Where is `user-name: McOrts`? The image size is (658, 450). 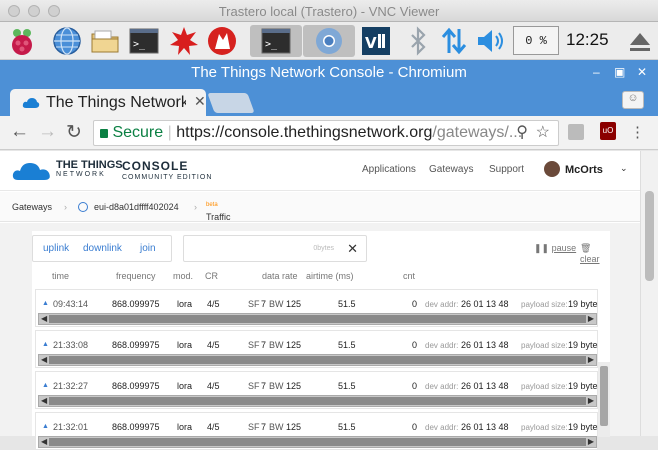 user-name: McOrts is located at coordinates (584, 170).